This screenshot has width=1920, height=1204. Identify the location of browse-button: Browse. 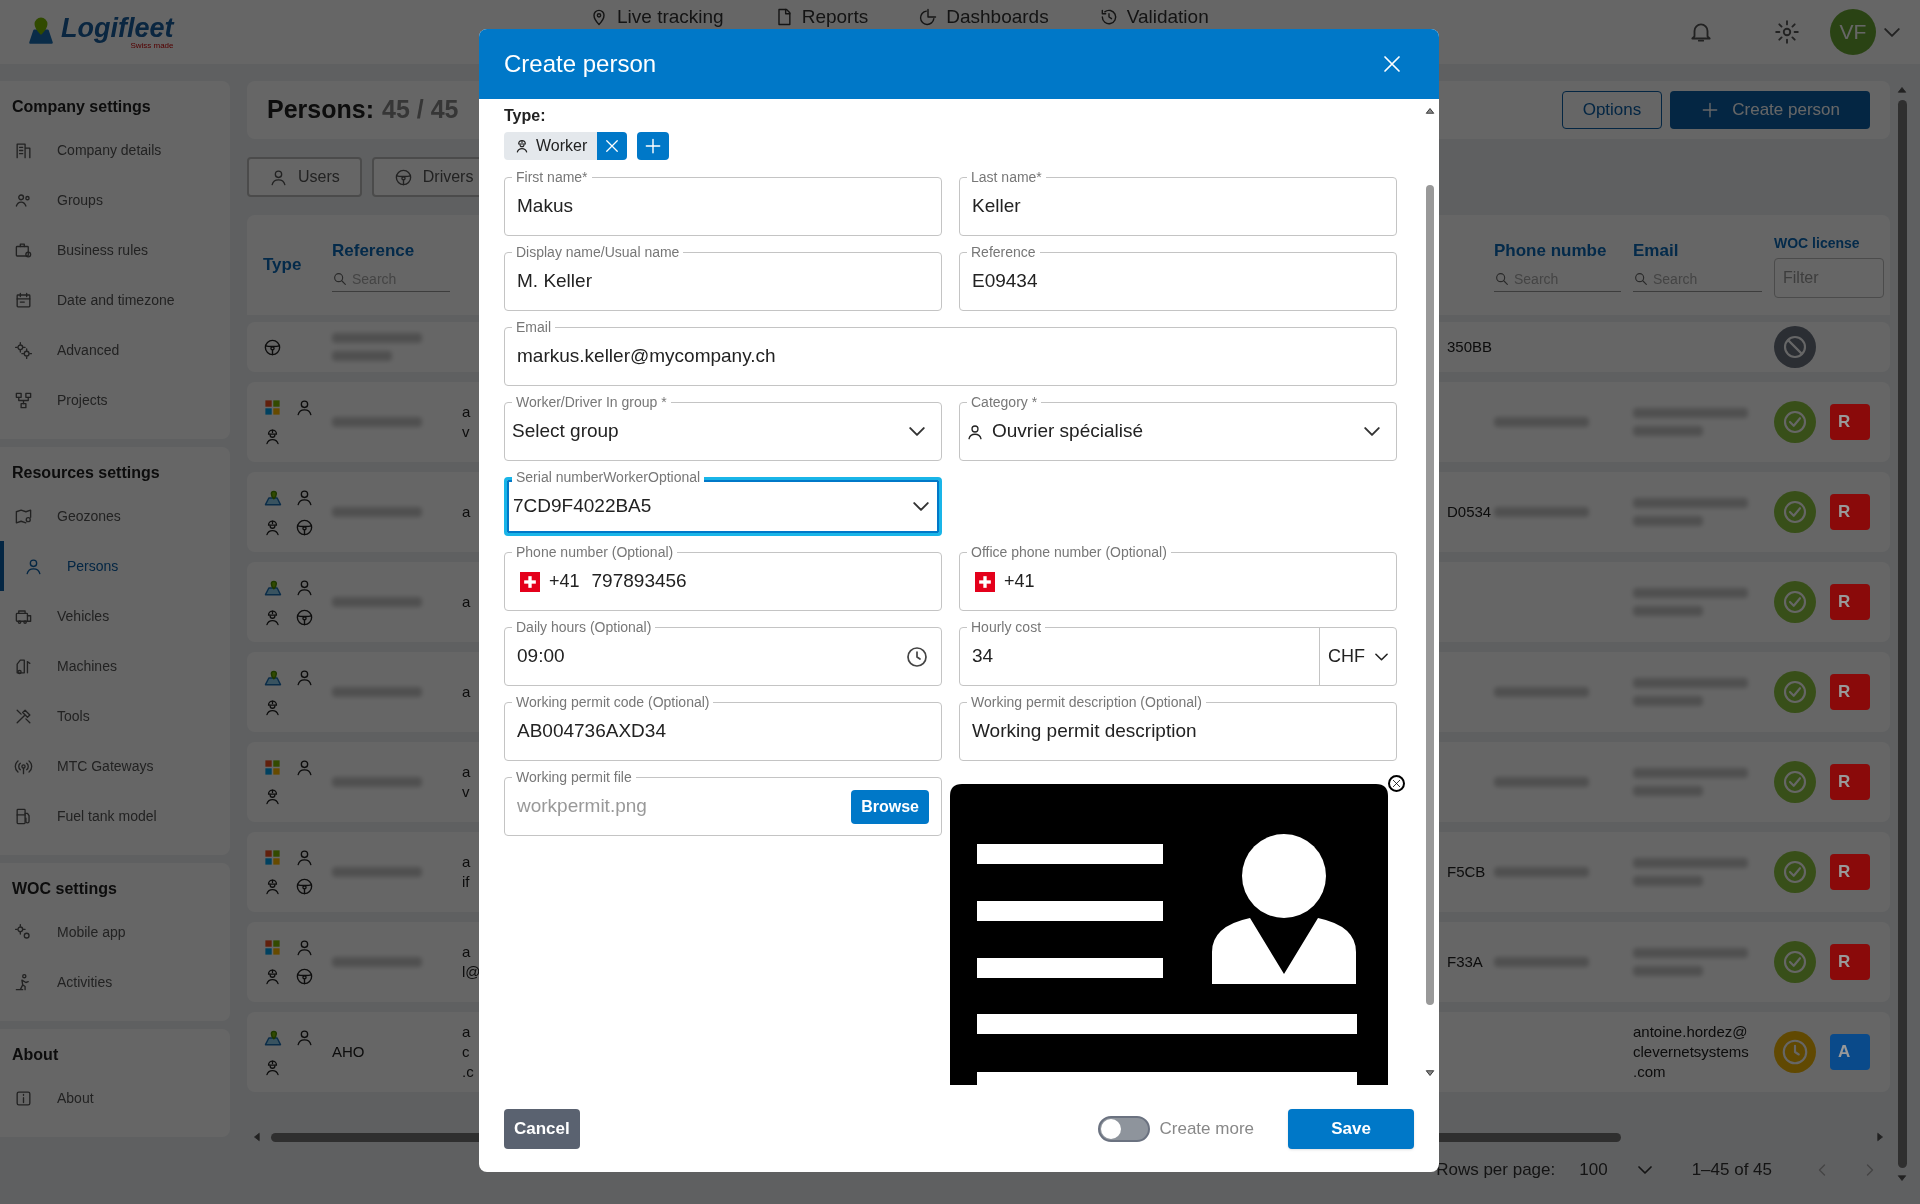
(890, 806).